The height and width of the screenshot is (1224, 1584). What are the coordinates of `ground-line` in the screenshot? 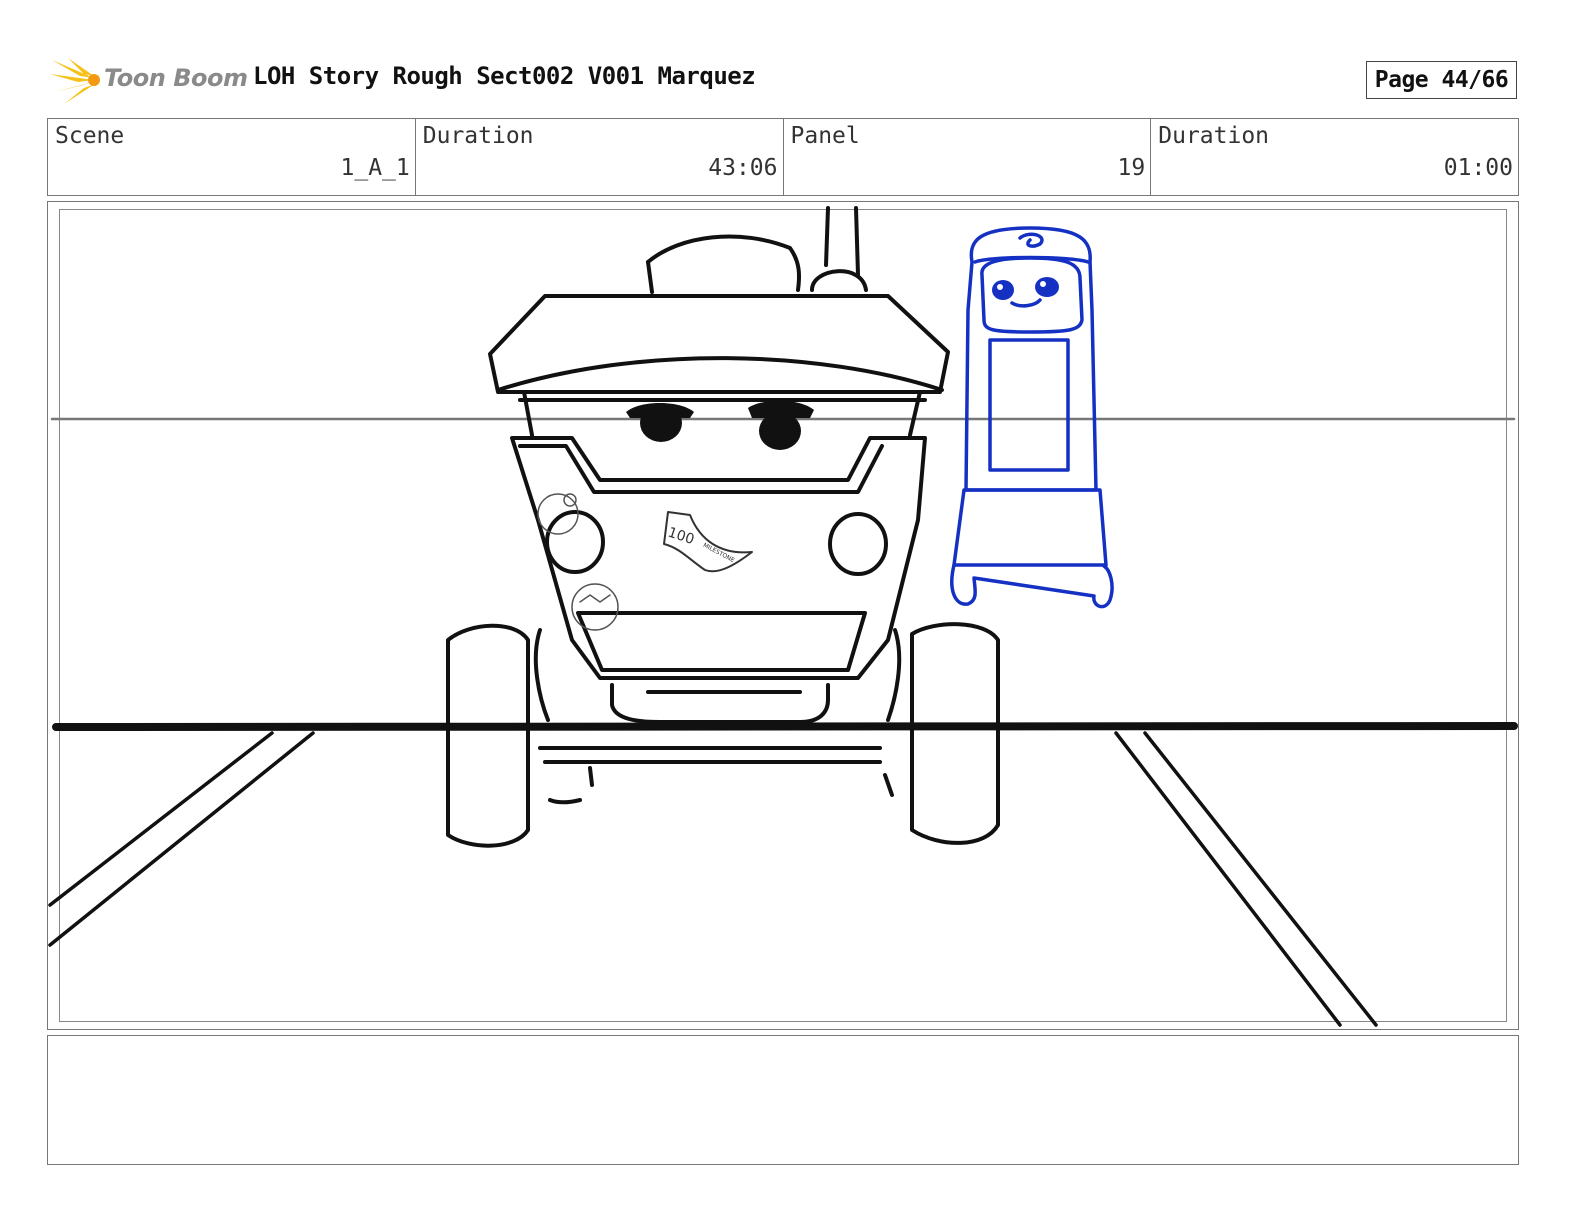 It's located at (785, 726).